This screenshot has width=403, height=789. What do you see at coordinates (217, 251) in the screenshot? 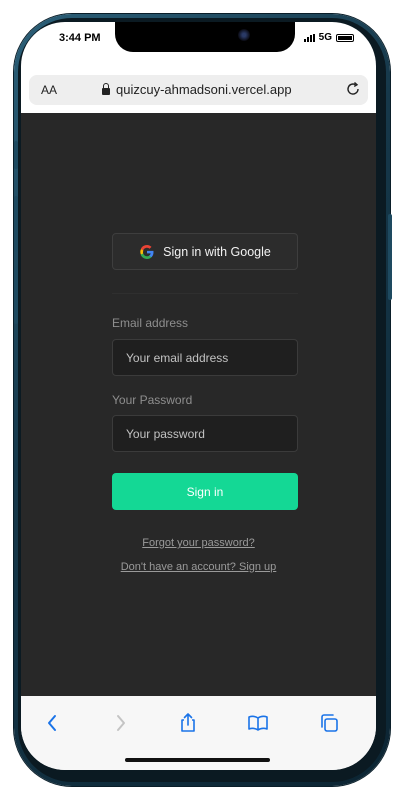
I see `google-signin-label: Sign in with Google` at bounding box center [217, 251].